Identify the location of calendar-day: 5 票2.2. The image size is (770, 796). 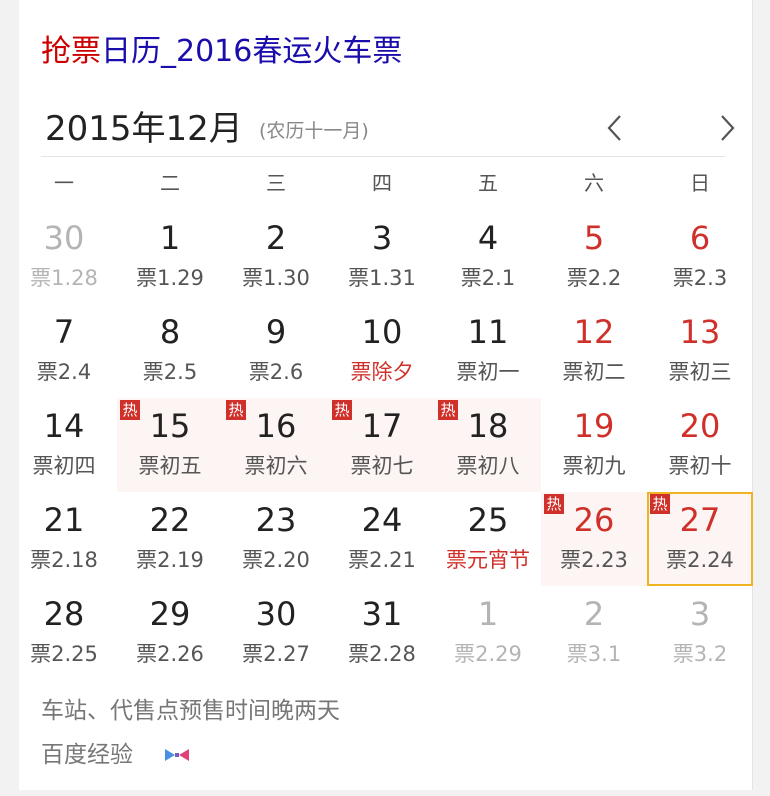
(594, 257).